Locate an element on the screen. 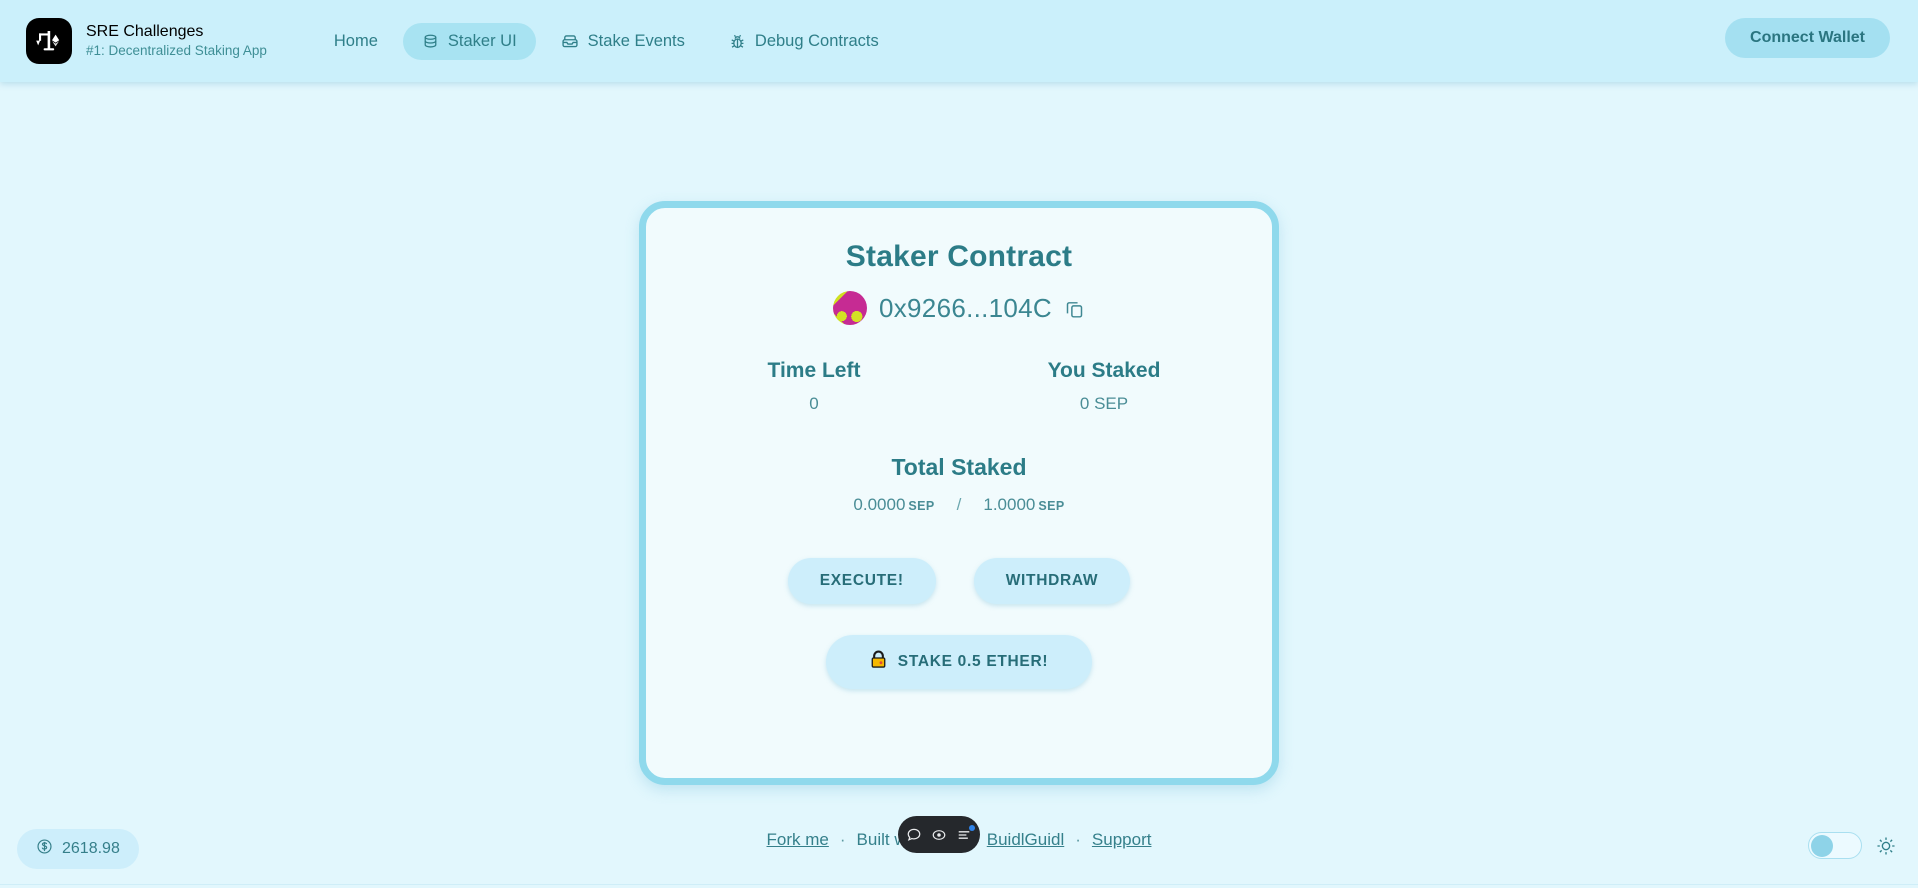 This screenshot has width=1918, height=888. nav-label-stake-events: Stake Events is located at coordinates (636, 40).